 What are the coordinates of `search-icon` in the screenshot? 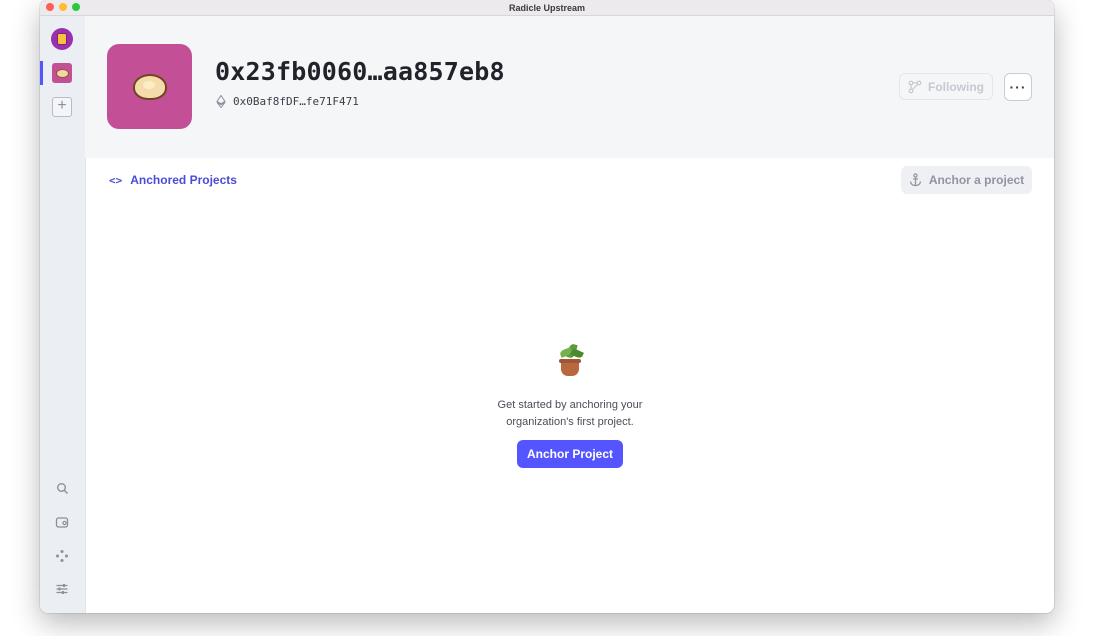 It's located at (62, 488).